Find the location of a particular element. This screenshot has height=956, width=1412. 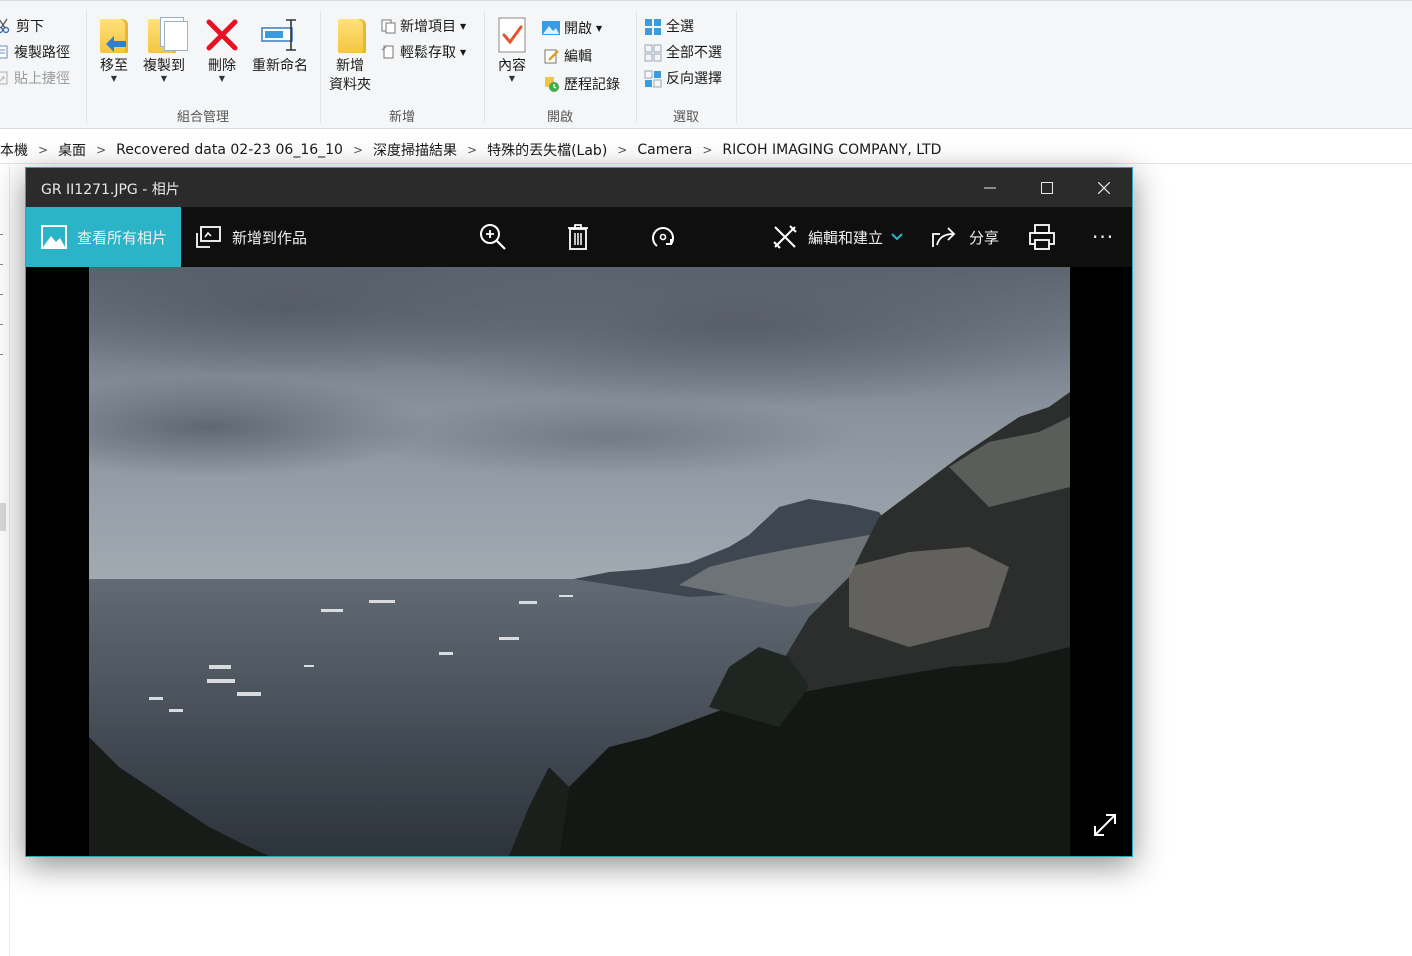

select-group: 全選 全部不選 反向選擇 選取 is located at coordinates (686, 69).